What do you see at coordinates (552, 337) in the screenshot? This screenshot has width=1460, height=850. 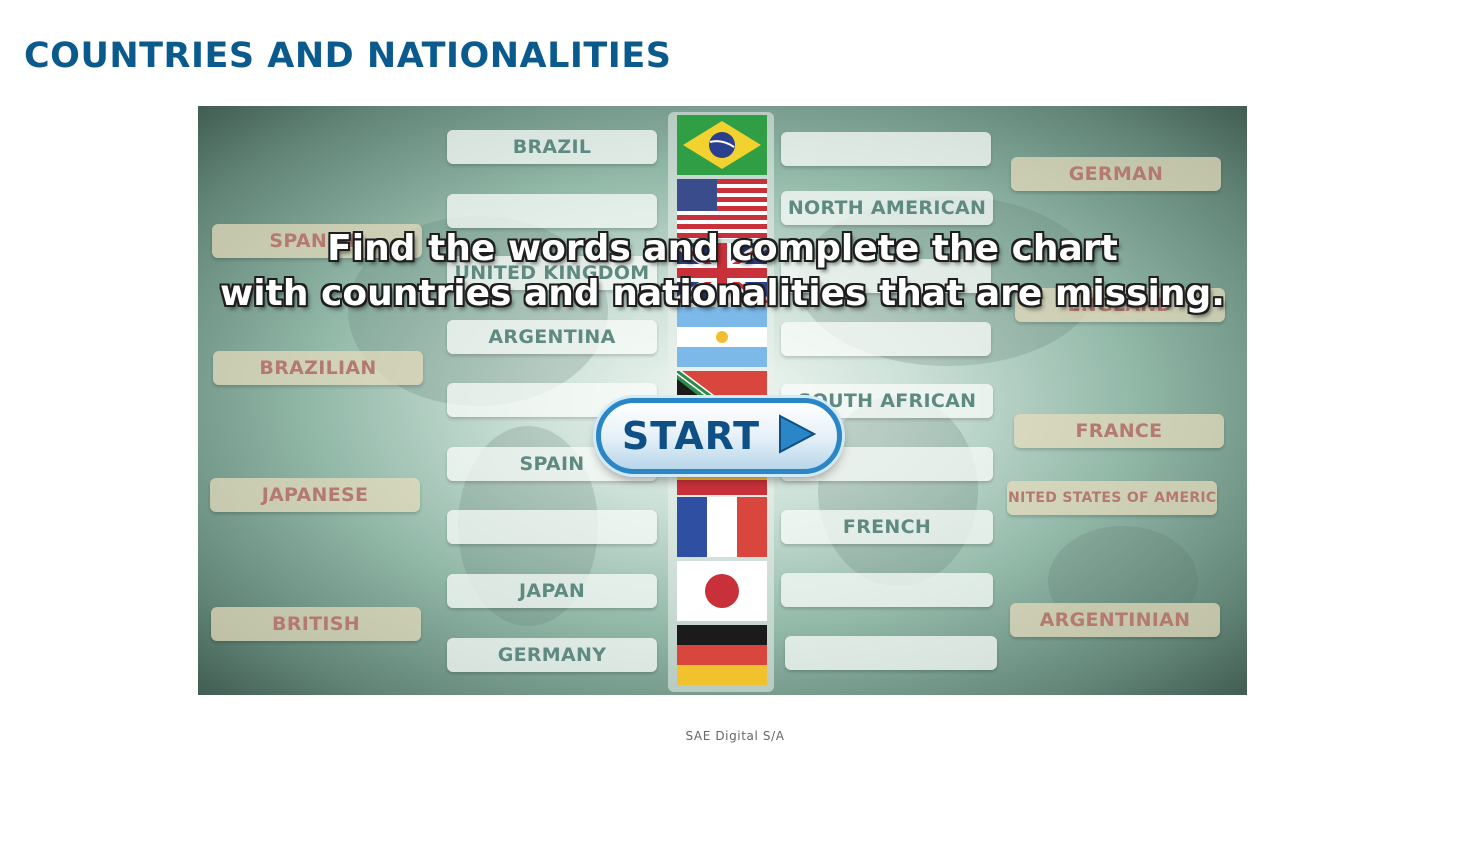 I see `country-slot-argentina: ARGENTINA` at bounding box center [552, 337].